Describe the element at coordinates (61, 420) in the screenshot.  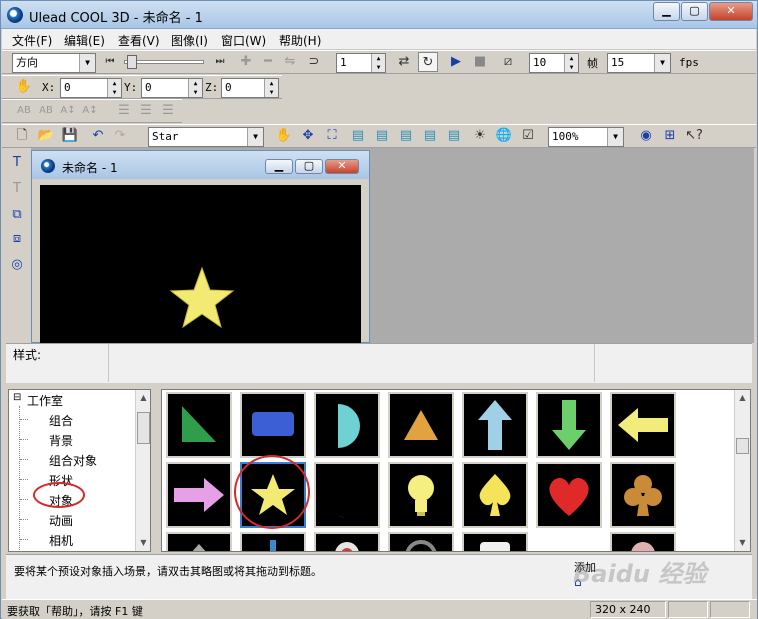
I see `tree-item-group: 组合` at that location.